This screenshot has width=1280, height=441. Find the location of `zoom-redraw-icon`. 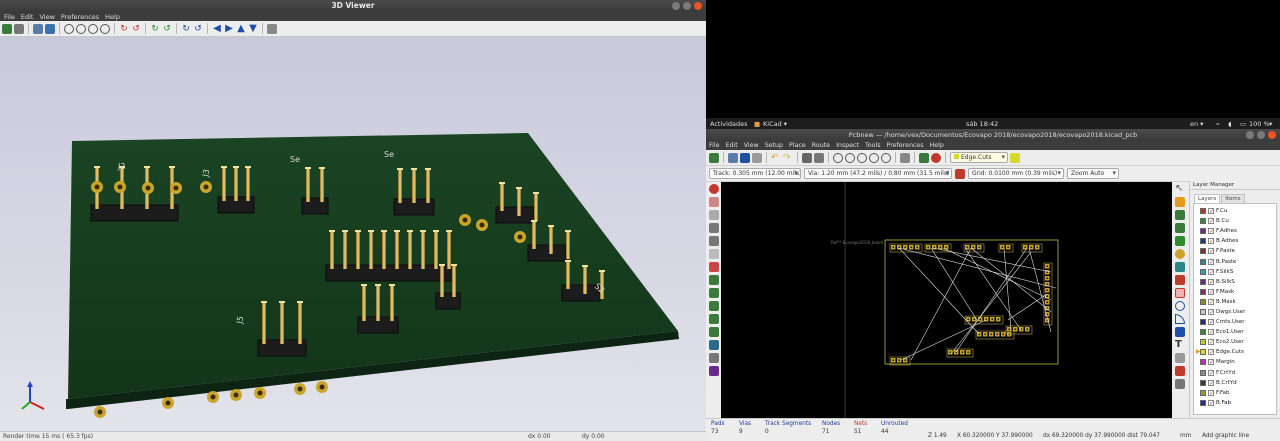

zoom-redraw-icon is located at coordinates (93, 28).